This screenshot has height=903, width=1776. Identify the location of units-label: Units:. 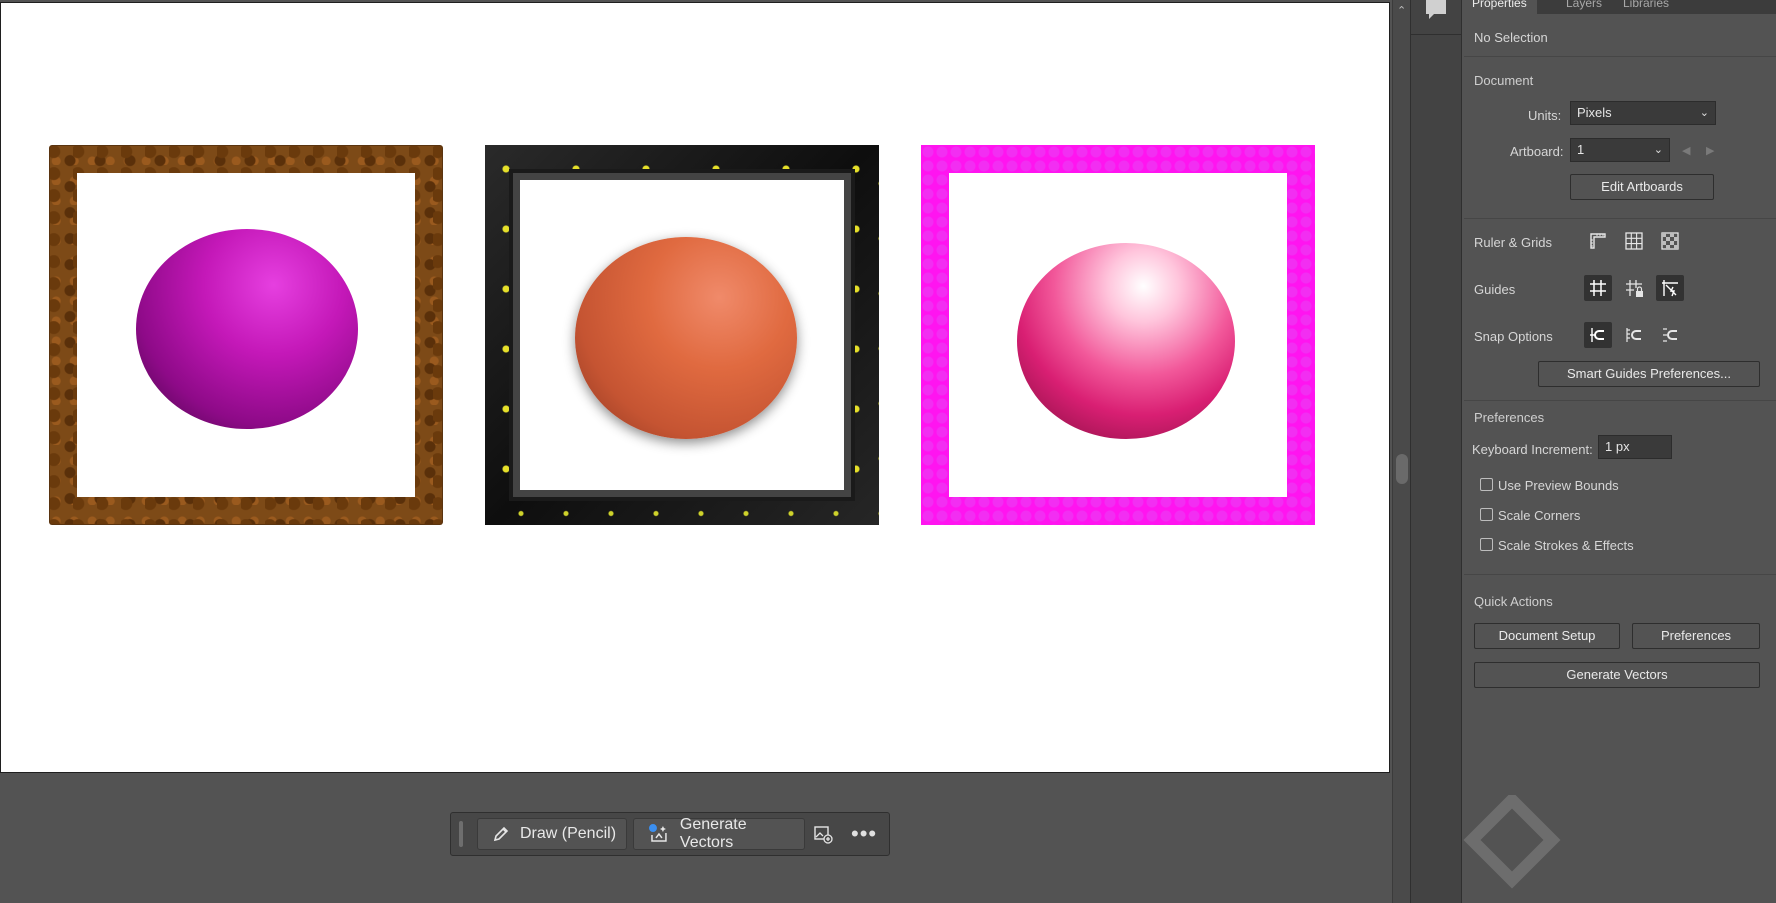
(1545, 115).